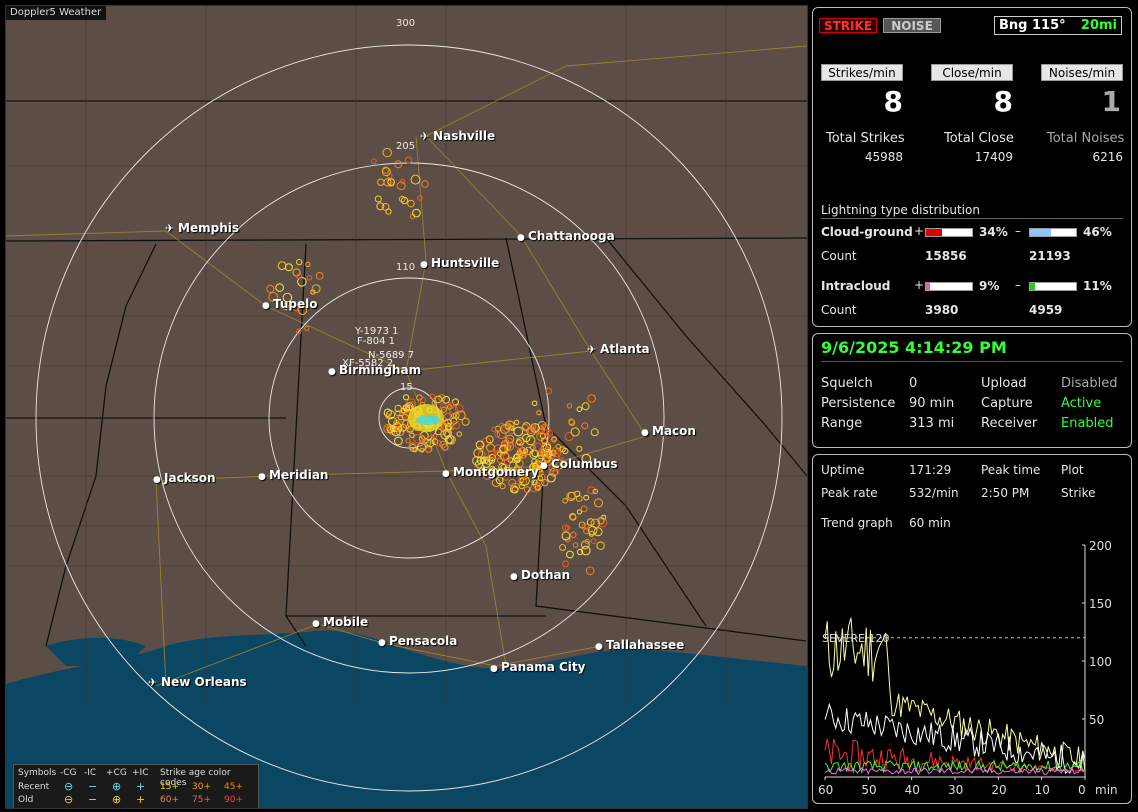 This screenshot has width=1138, height=812. Describe the element at coordinates (90, 773) in the screenshot. I see `legend-header: -IC` at that location.